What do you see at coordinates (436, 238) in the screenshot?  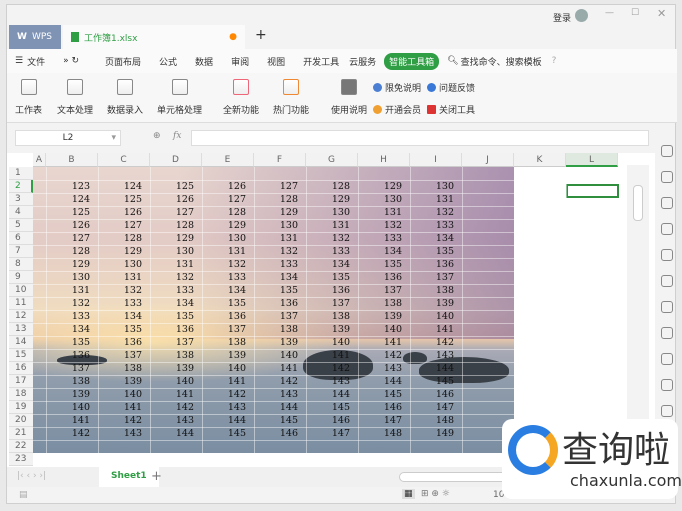 I see `cell-I6: 134` at bounding box center [436, 238].